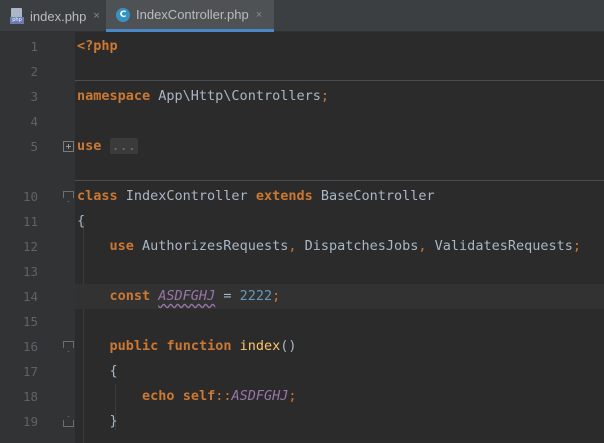 This screenshot has width=604, height=443. What do you see at coordinates (30, 196) in the screenshot?
I see `line-number: 10` at bounding box center [30, 196].